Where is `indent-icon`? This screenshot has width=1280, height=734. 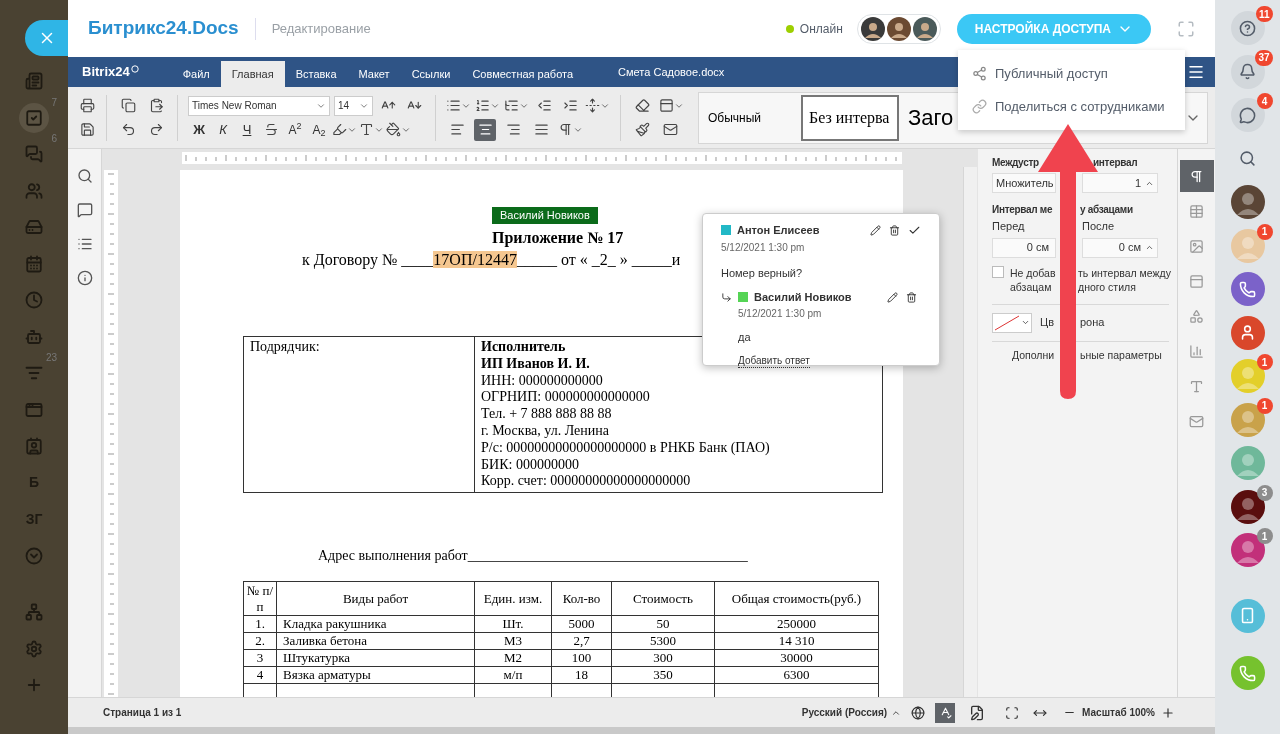
indent-icon is located at coordinates (570, 105).